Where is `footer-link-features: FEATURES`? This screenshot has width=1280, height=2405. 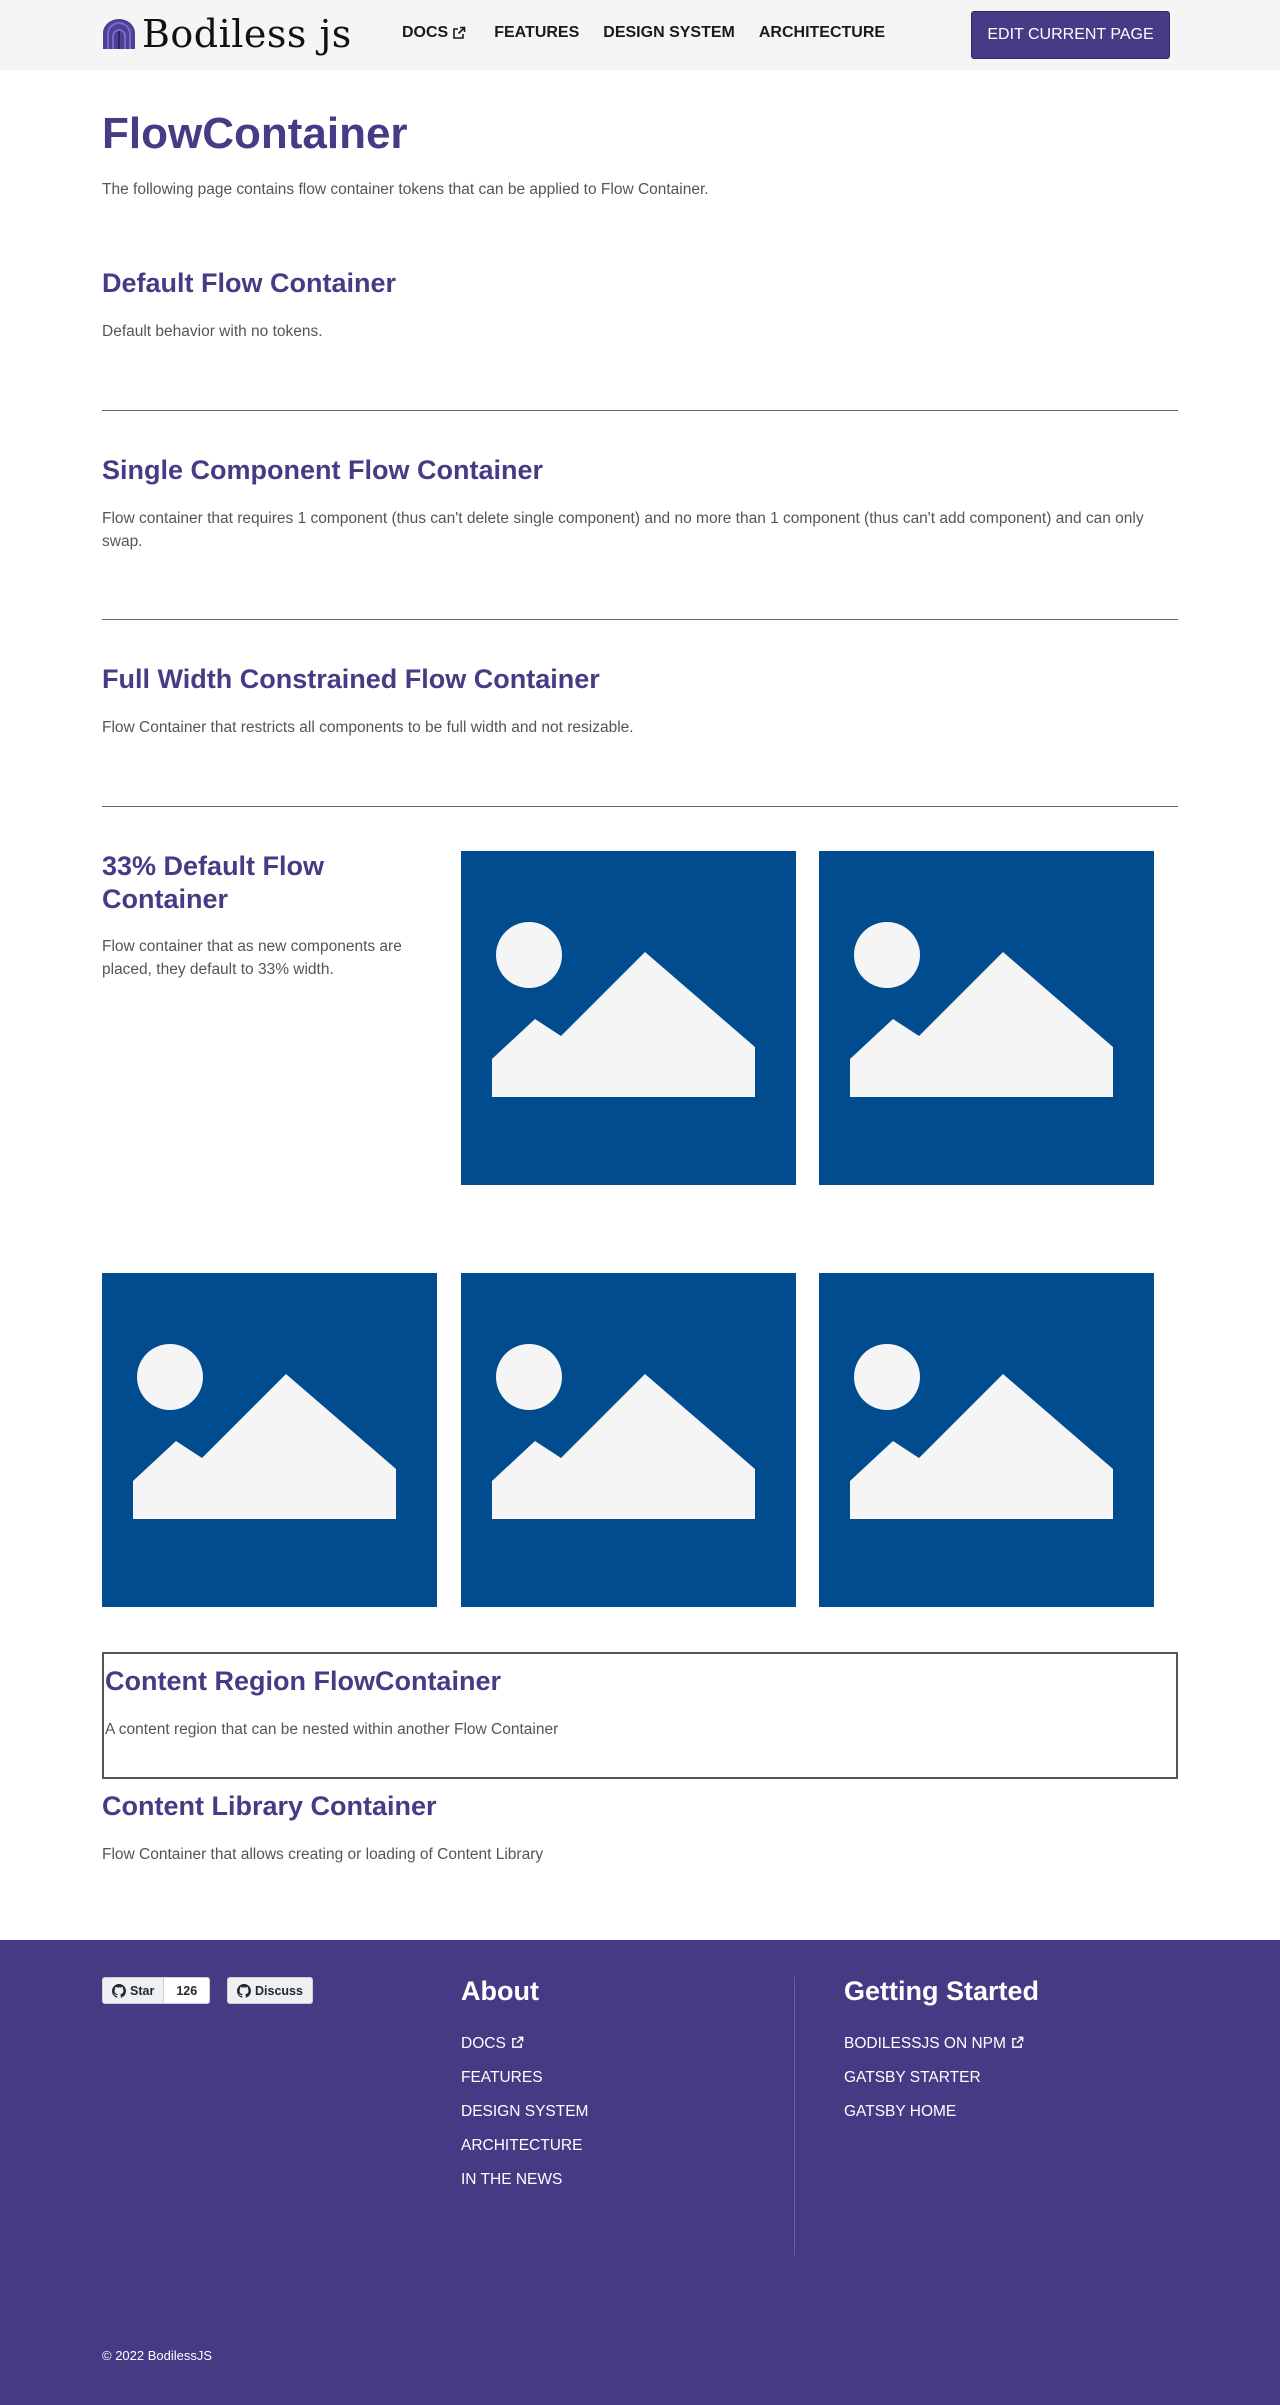
footer-link-features: FEATURES is located at coordinates (524, 2085).